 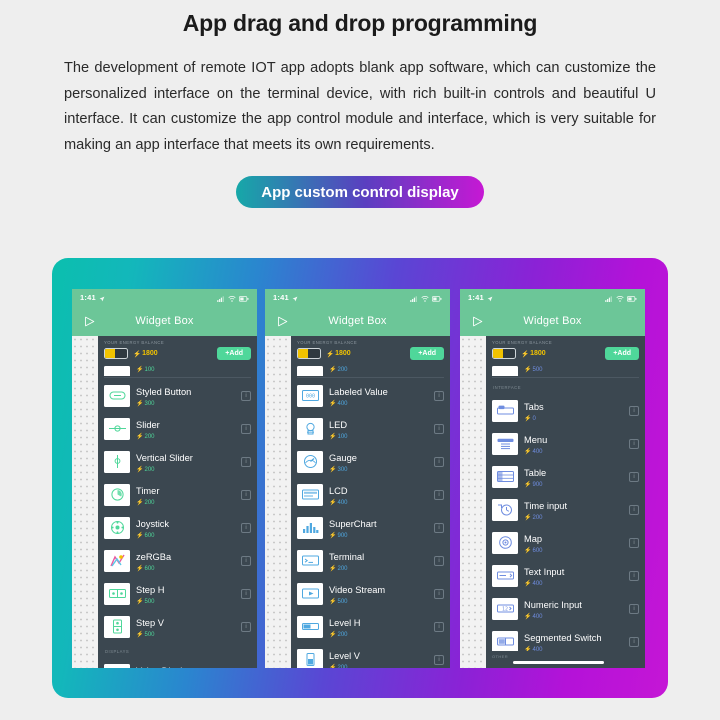 I want to click on widget-text: ⚡ 100, so click(x=193, y=370).